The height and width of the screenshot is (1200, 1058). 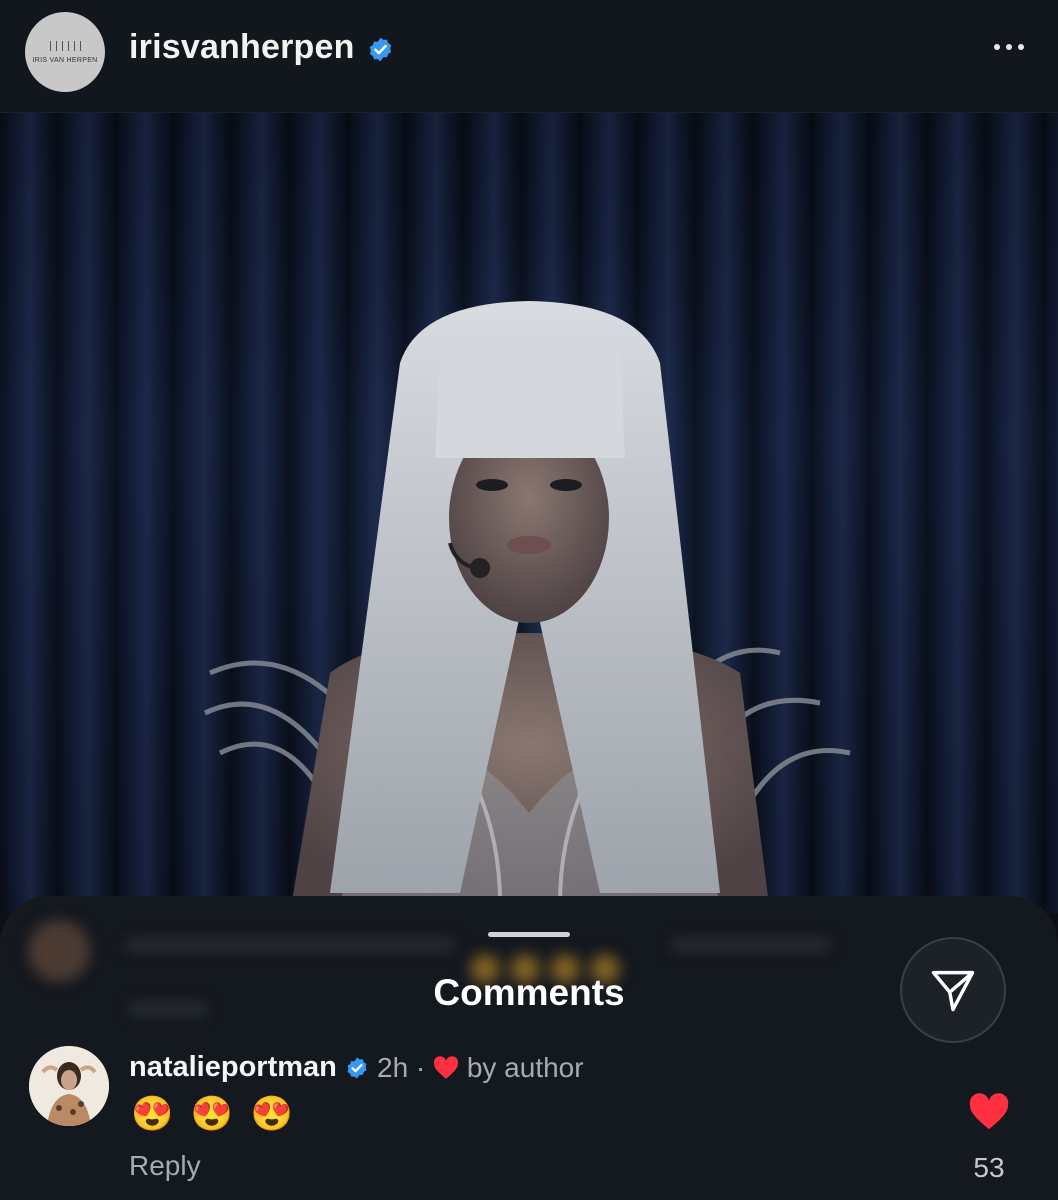 What do you see at coordinates (529, 56) in the screenshot?
I see `post-header: IRIS VAN HERPEN irisvanherpen` at bounding box center [529, 56].